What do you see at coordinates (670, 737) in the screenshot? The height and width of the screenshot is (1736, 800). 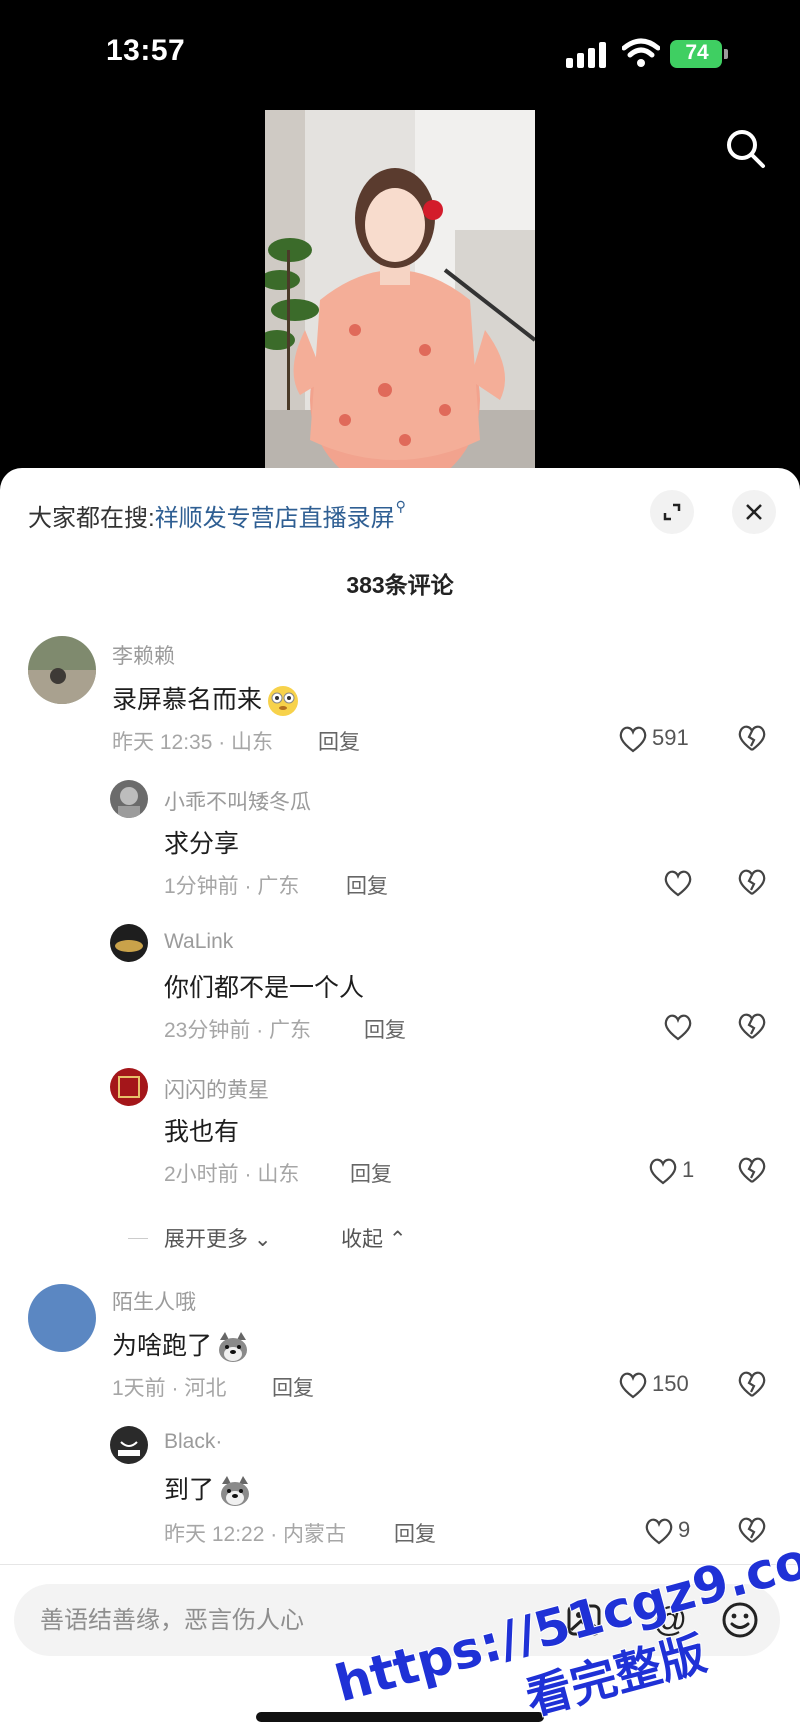 I see `like-count: 591` at bounding box center [670, 737].